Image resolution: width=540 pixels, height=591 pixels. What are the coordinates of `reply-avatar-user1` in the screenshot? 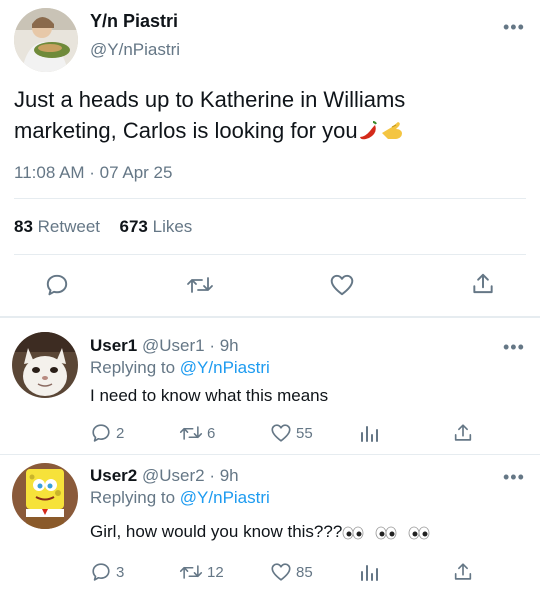 It's located at (45, 365).